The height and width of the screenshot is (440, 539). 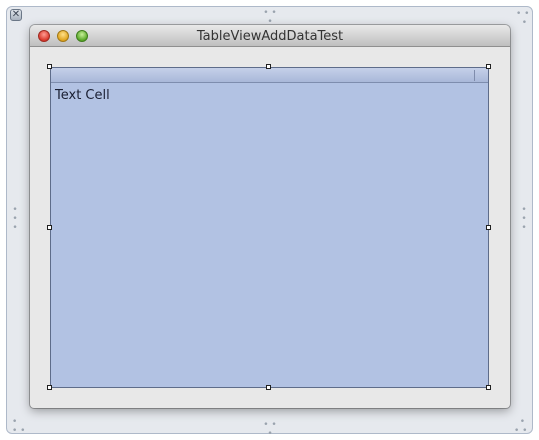 I want to click on text-cell: Text Cell, so click(x=82, y=95).